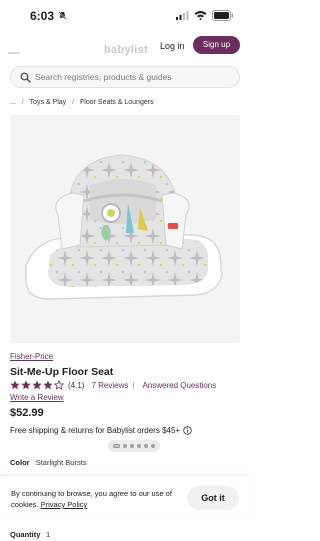 Image resolution: width=320 pixels, height=541 pixels. What do you see at coordinates (182, 15) in the screenshot?
I see `signal-icon` at bounding box center [182, 15].